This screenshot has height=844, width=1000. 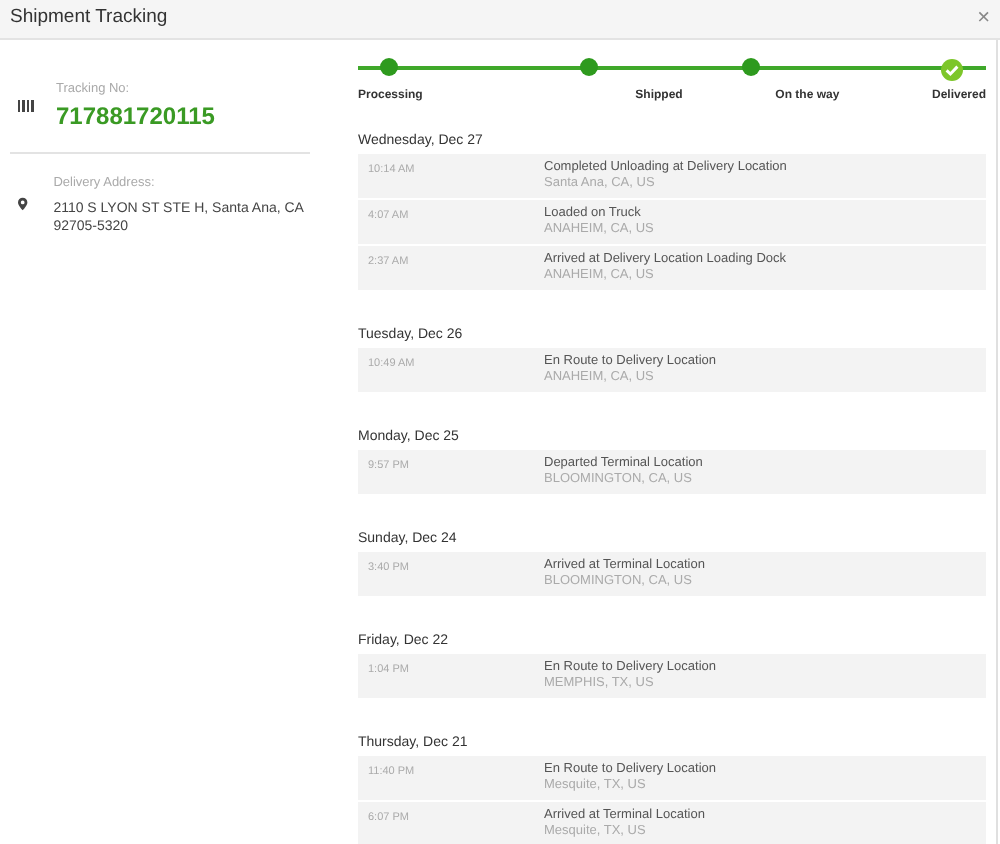 I want to click on barcode-icon, so click(x=26, y=105).